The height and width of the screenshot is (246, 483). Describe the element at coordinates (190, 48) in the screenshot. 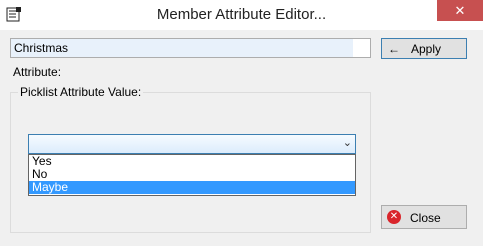

I see `member-name-input: Christmas` at that location.